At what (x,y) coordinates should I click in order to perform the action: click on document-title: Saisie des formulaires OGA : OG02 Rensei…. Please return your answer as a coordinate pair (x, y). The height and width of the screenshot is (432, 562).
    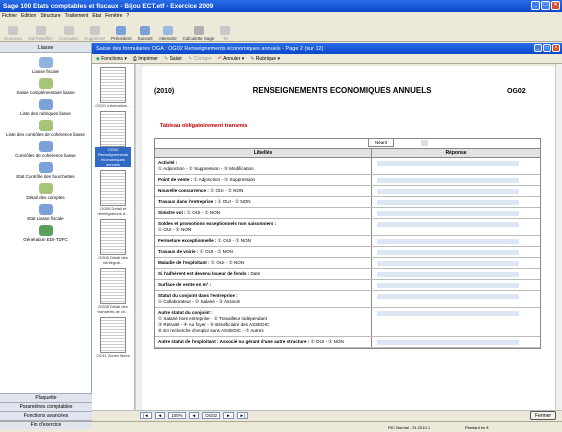
    Looking at the image, I should click on (210, 48).